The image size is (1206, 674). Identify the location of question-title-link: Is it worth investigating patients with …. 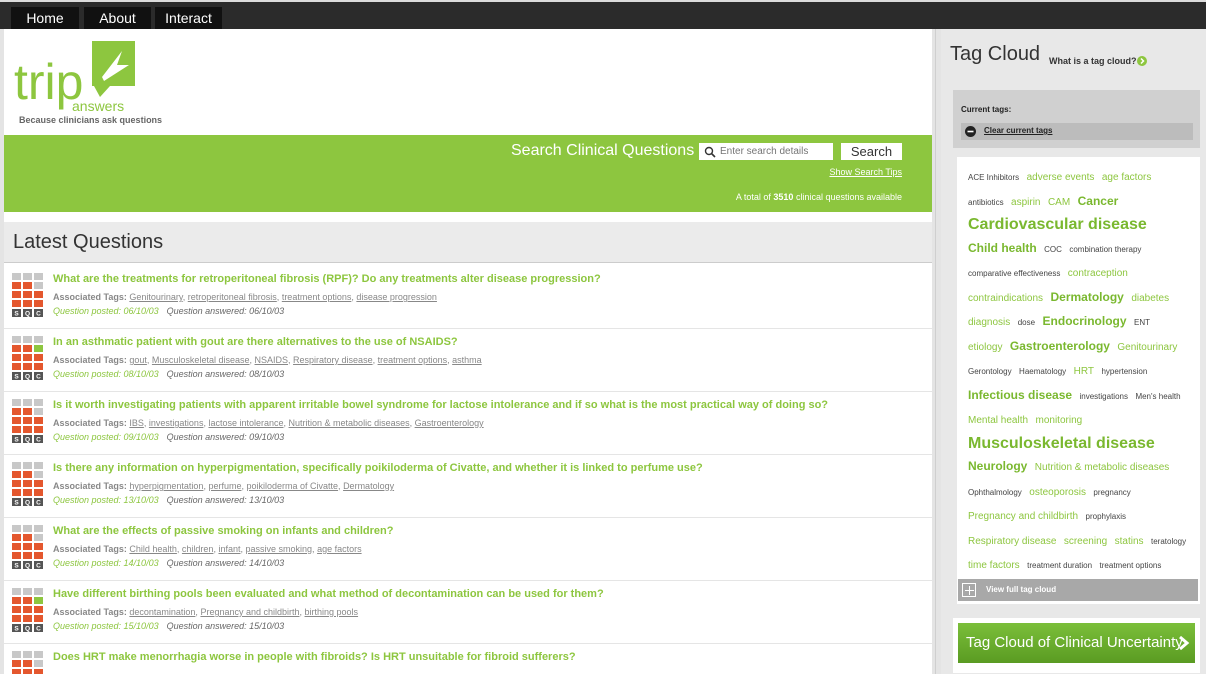
(440, 405).